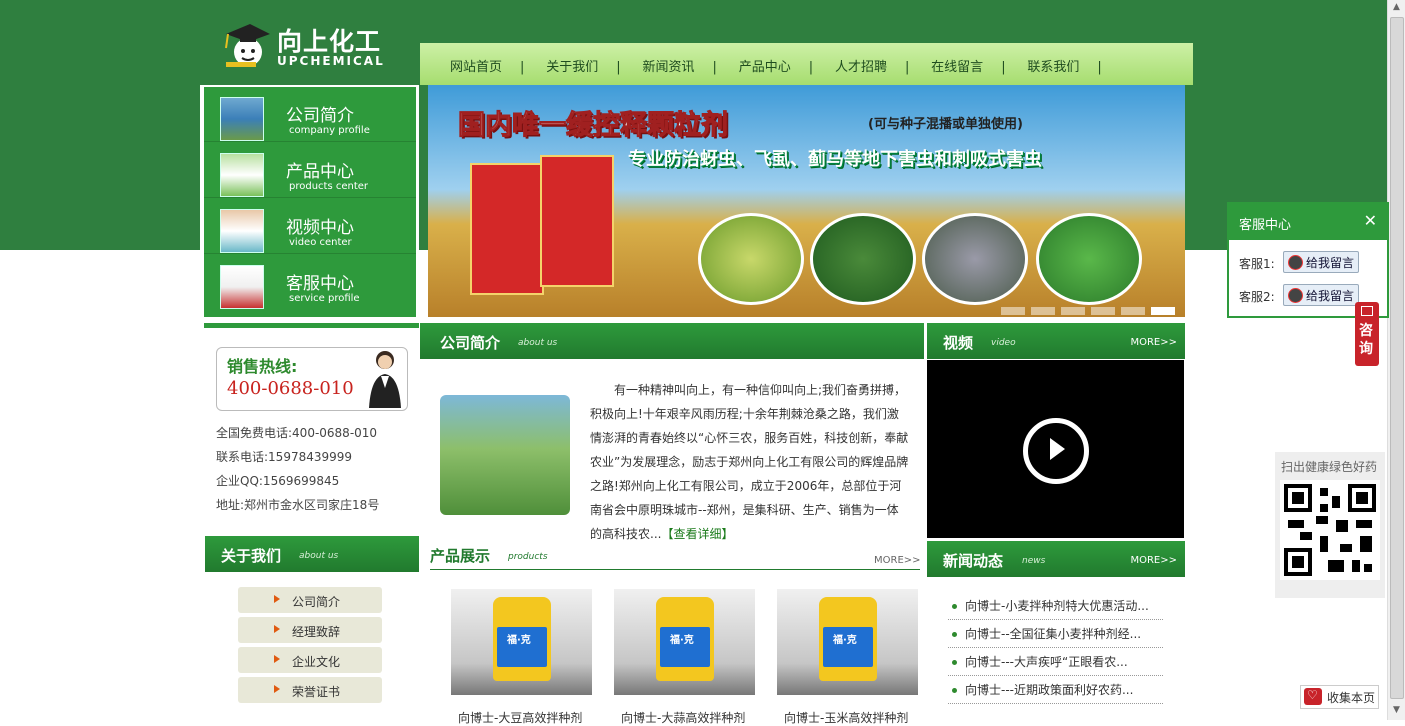  I want to click on service-thumbnail, so click(242, 287).